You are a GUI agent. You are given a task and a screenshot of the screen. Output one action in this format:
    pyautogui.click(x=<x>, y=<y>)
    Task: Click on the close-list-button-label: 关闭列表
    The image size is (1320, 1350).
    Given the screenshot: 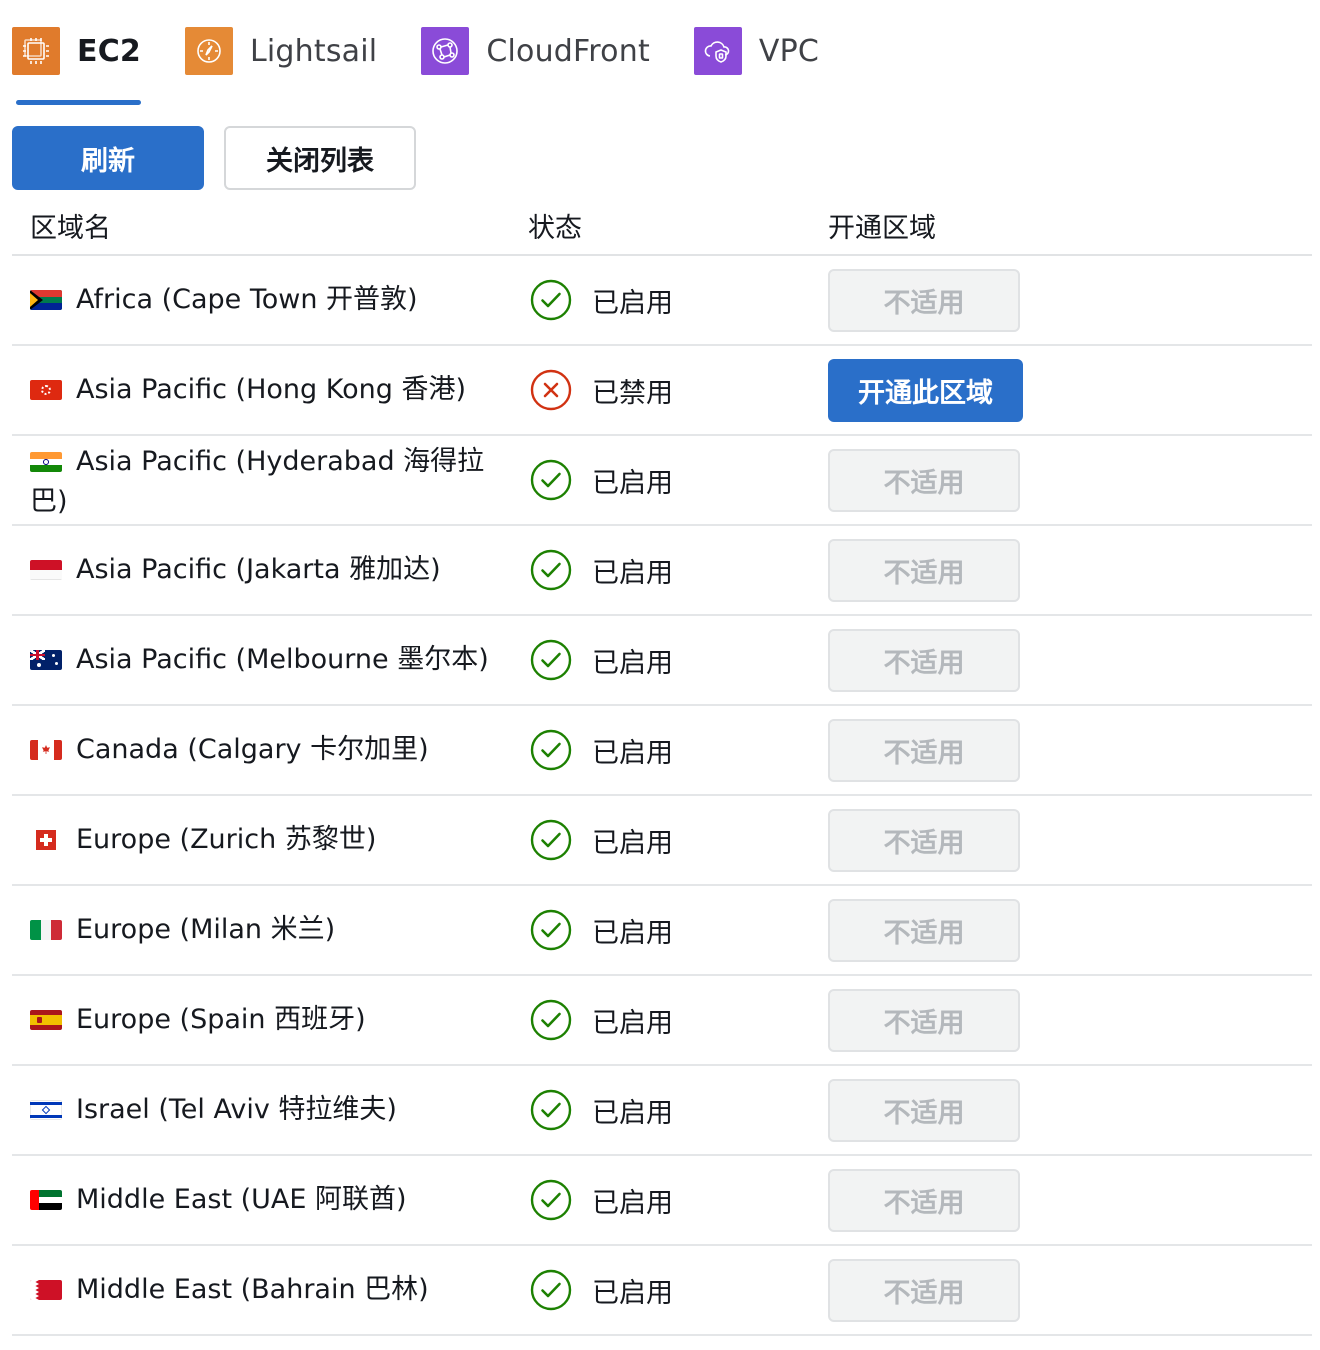 What is the action you would take?
    pyautogui.click(x=320, y=161)
    